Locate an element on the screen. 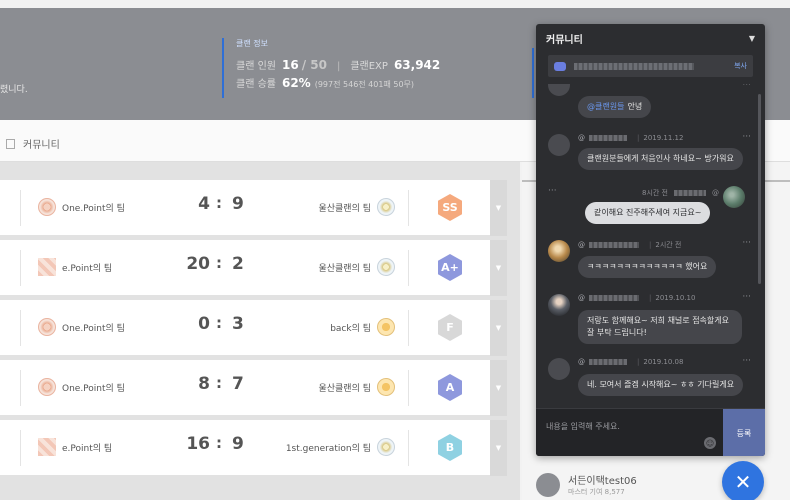  chat-message-input is located at coordinates (626, 426).